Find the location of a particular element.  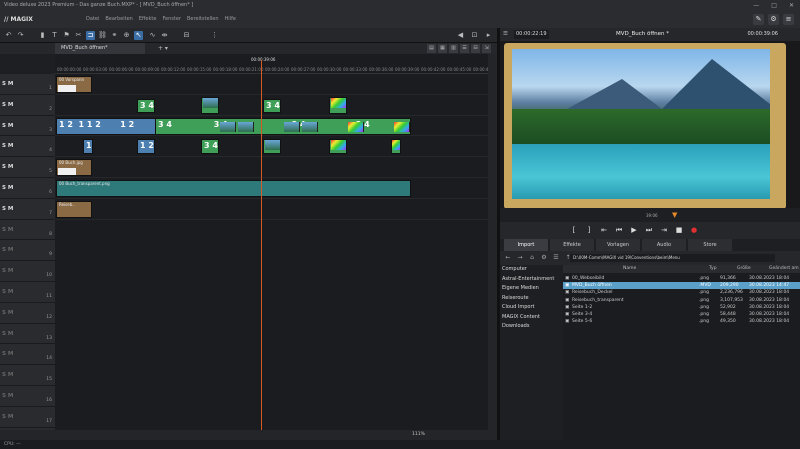

go-end-button: ⇥ is located at coordinates (664, 230).